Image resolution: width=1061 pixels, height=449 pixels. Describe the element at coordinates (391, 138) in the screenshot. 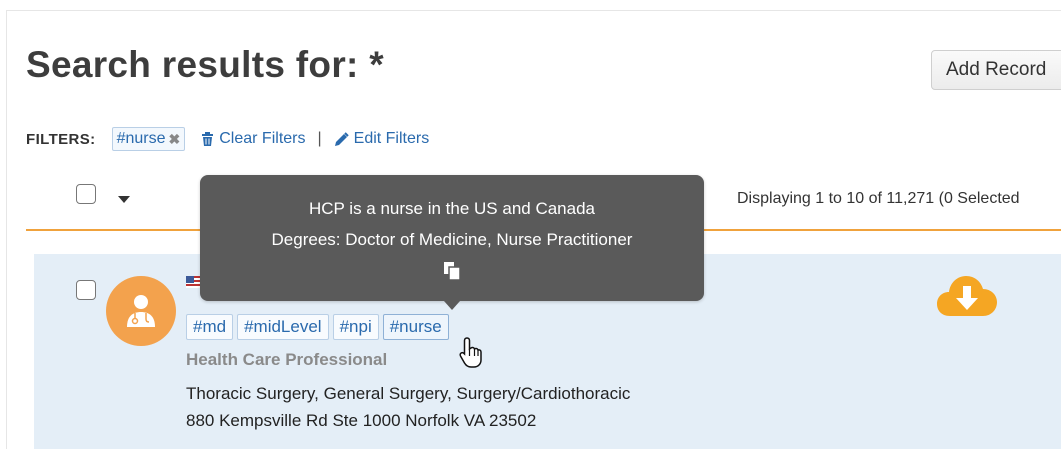

I see `edit-filters-label: Edit Filters` at that location.